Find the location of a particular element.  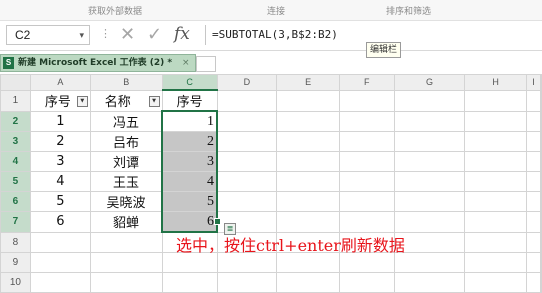

cell-a6: 5 is located at coordinates (60, 201).